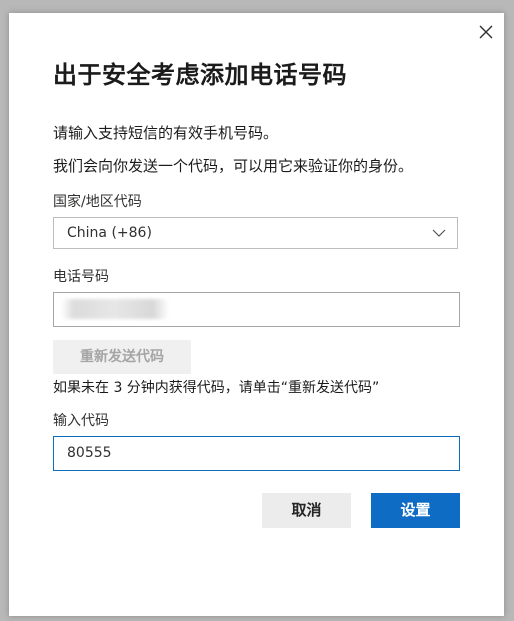  What do you see at coordinates (255, 233) in the screenshot?
I see `country-code-select: China (+86)` at bounding box center [255, 233].